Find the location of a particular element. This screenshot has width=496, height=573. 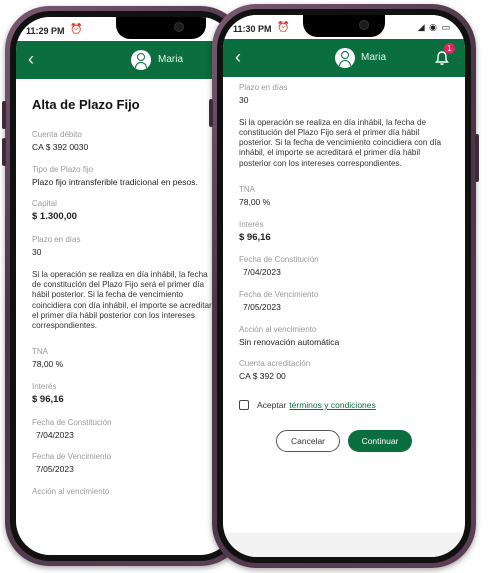

cancel-button: Cancelar is located at coordinates (308, 440).